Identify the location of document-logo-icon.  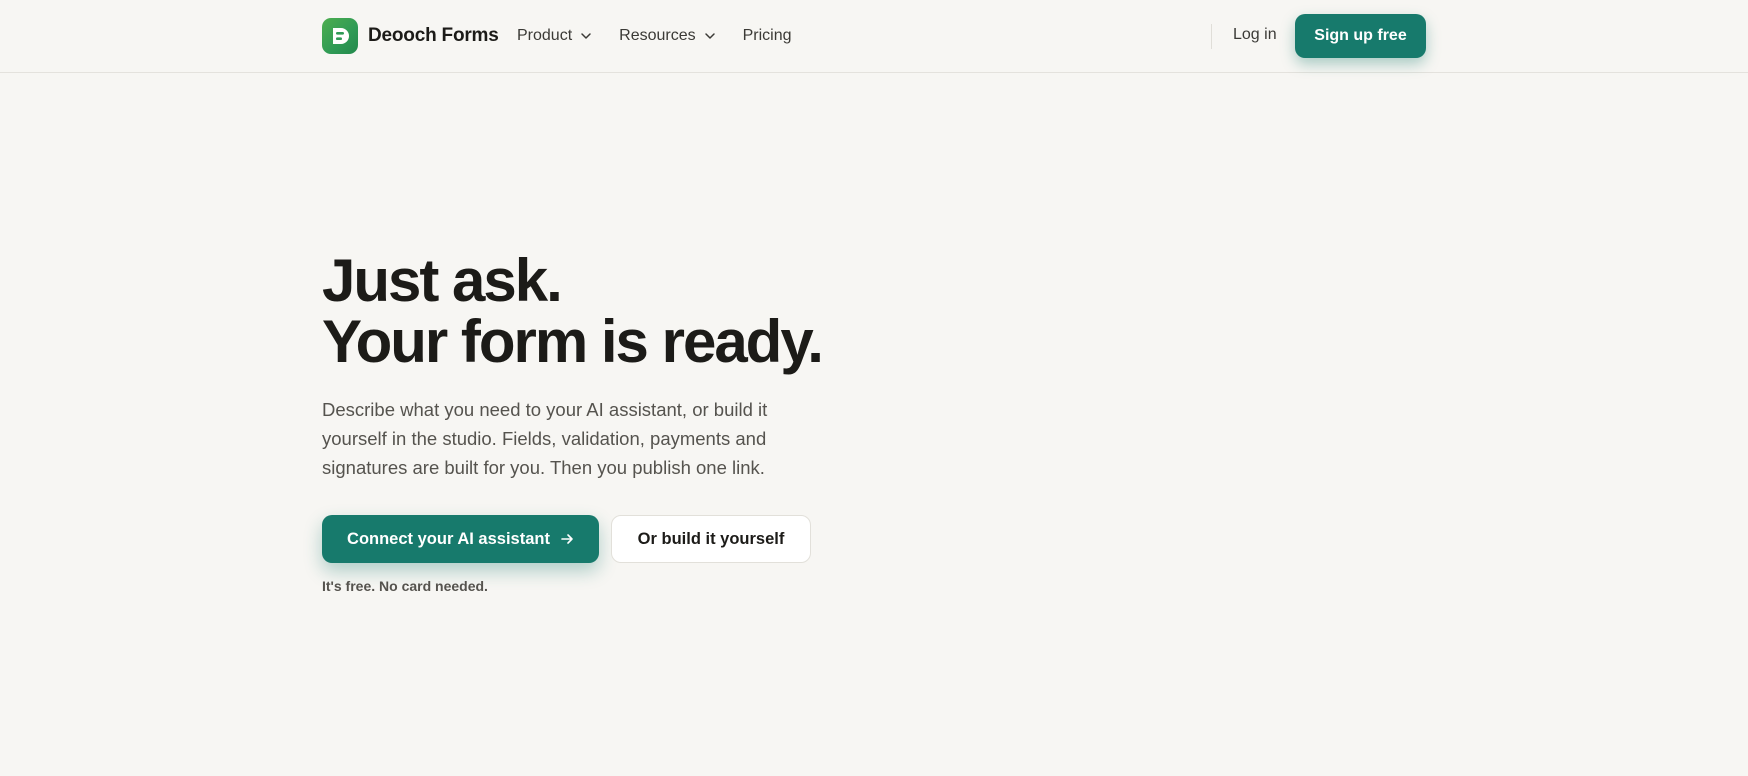
(340, 36).